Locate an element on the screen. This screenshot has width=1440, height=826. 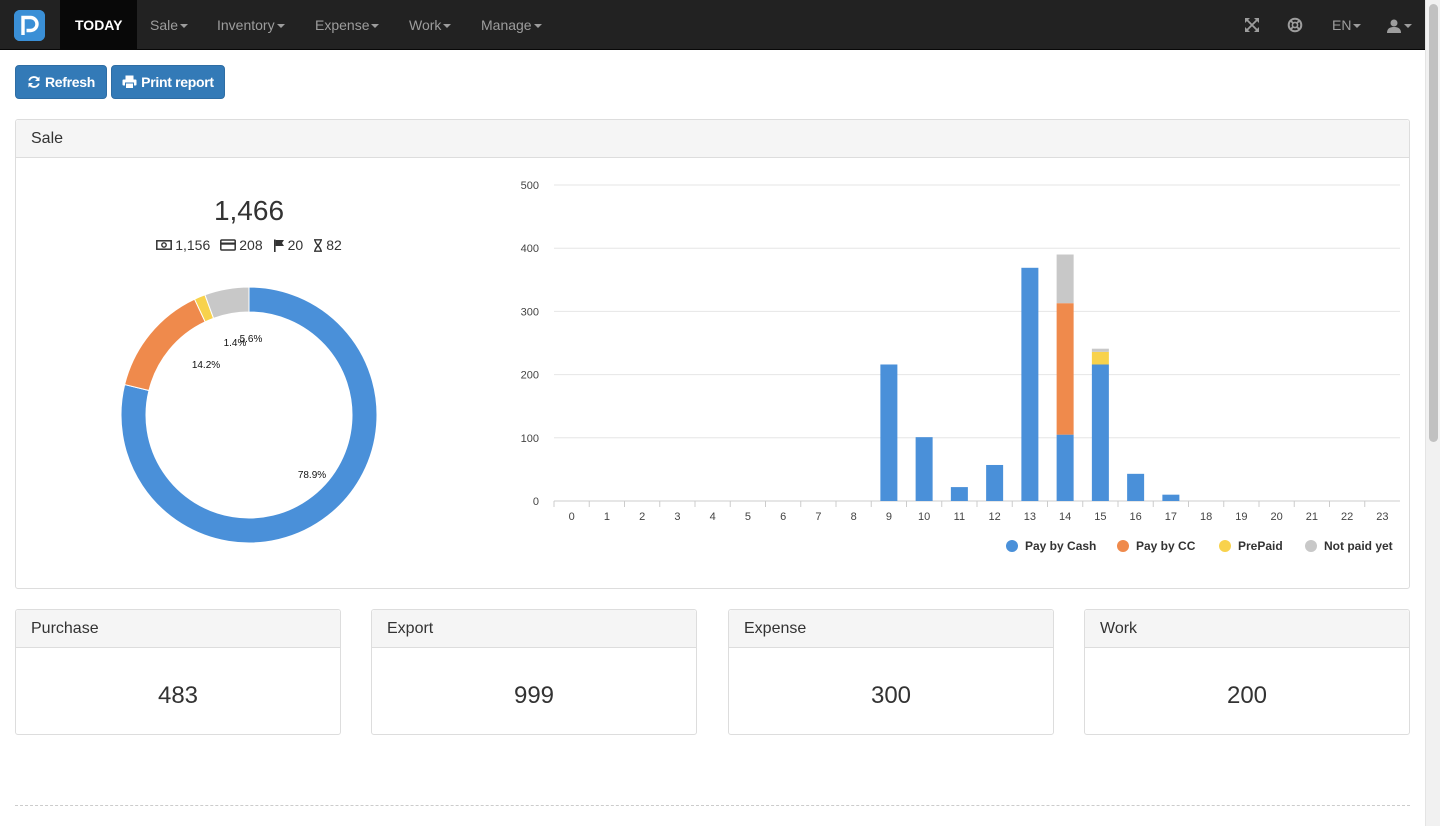
breakdown-unpaid: 82 is located at coordinates (327, 245).